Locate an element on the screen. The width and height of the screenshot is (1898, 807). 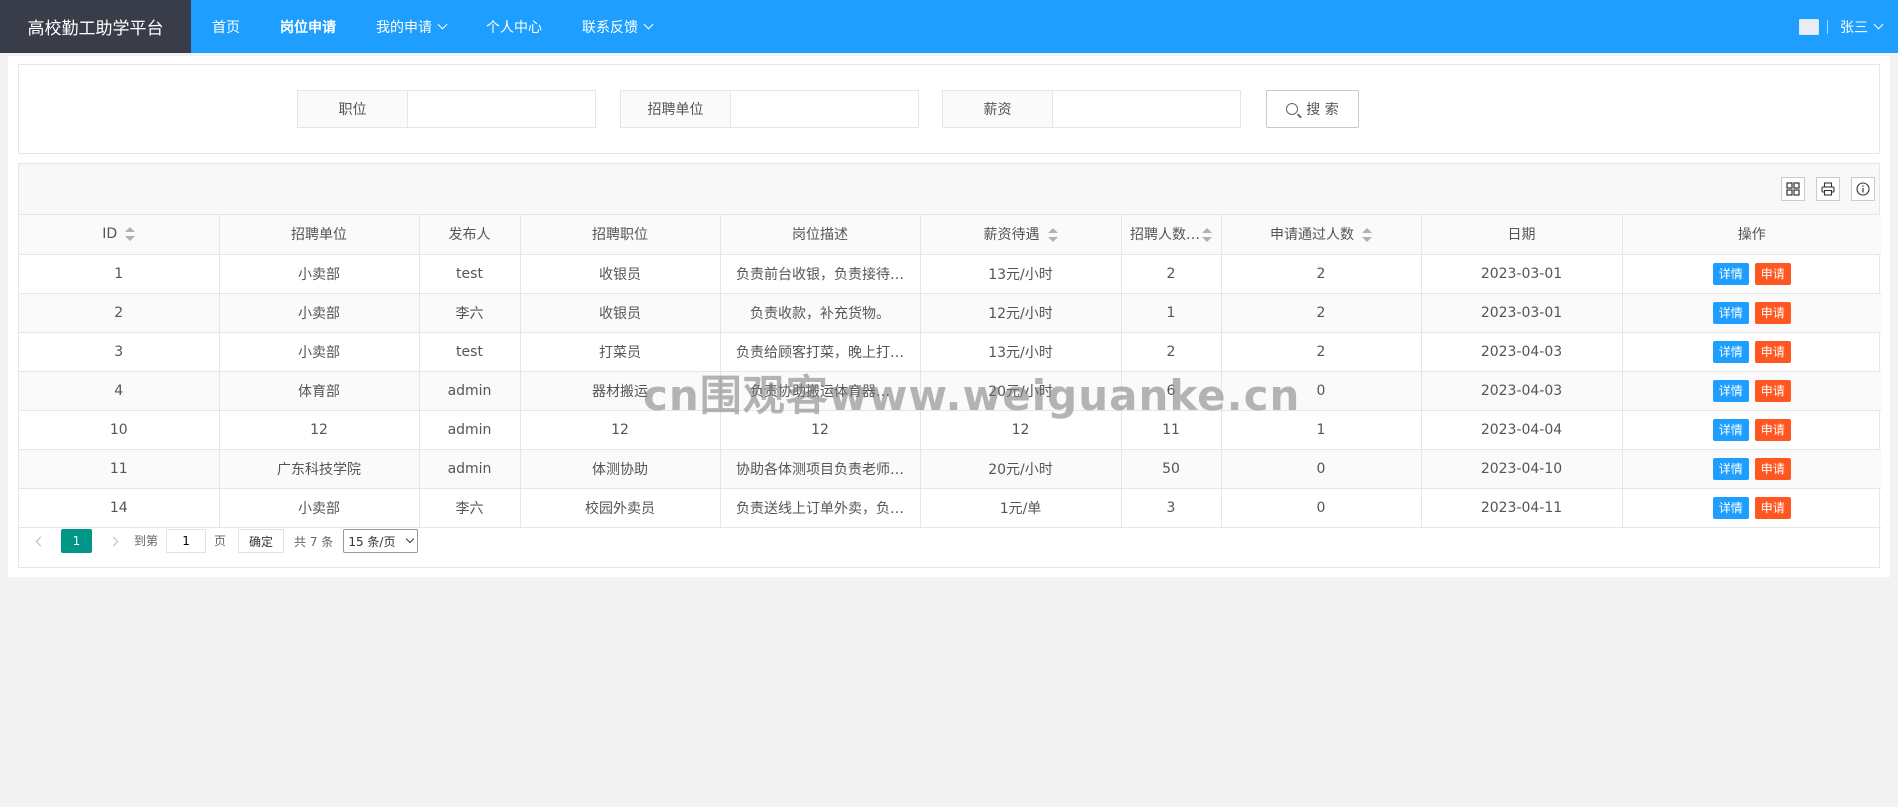
col-position: 招聘职位 is located at coordinates (620, 235).